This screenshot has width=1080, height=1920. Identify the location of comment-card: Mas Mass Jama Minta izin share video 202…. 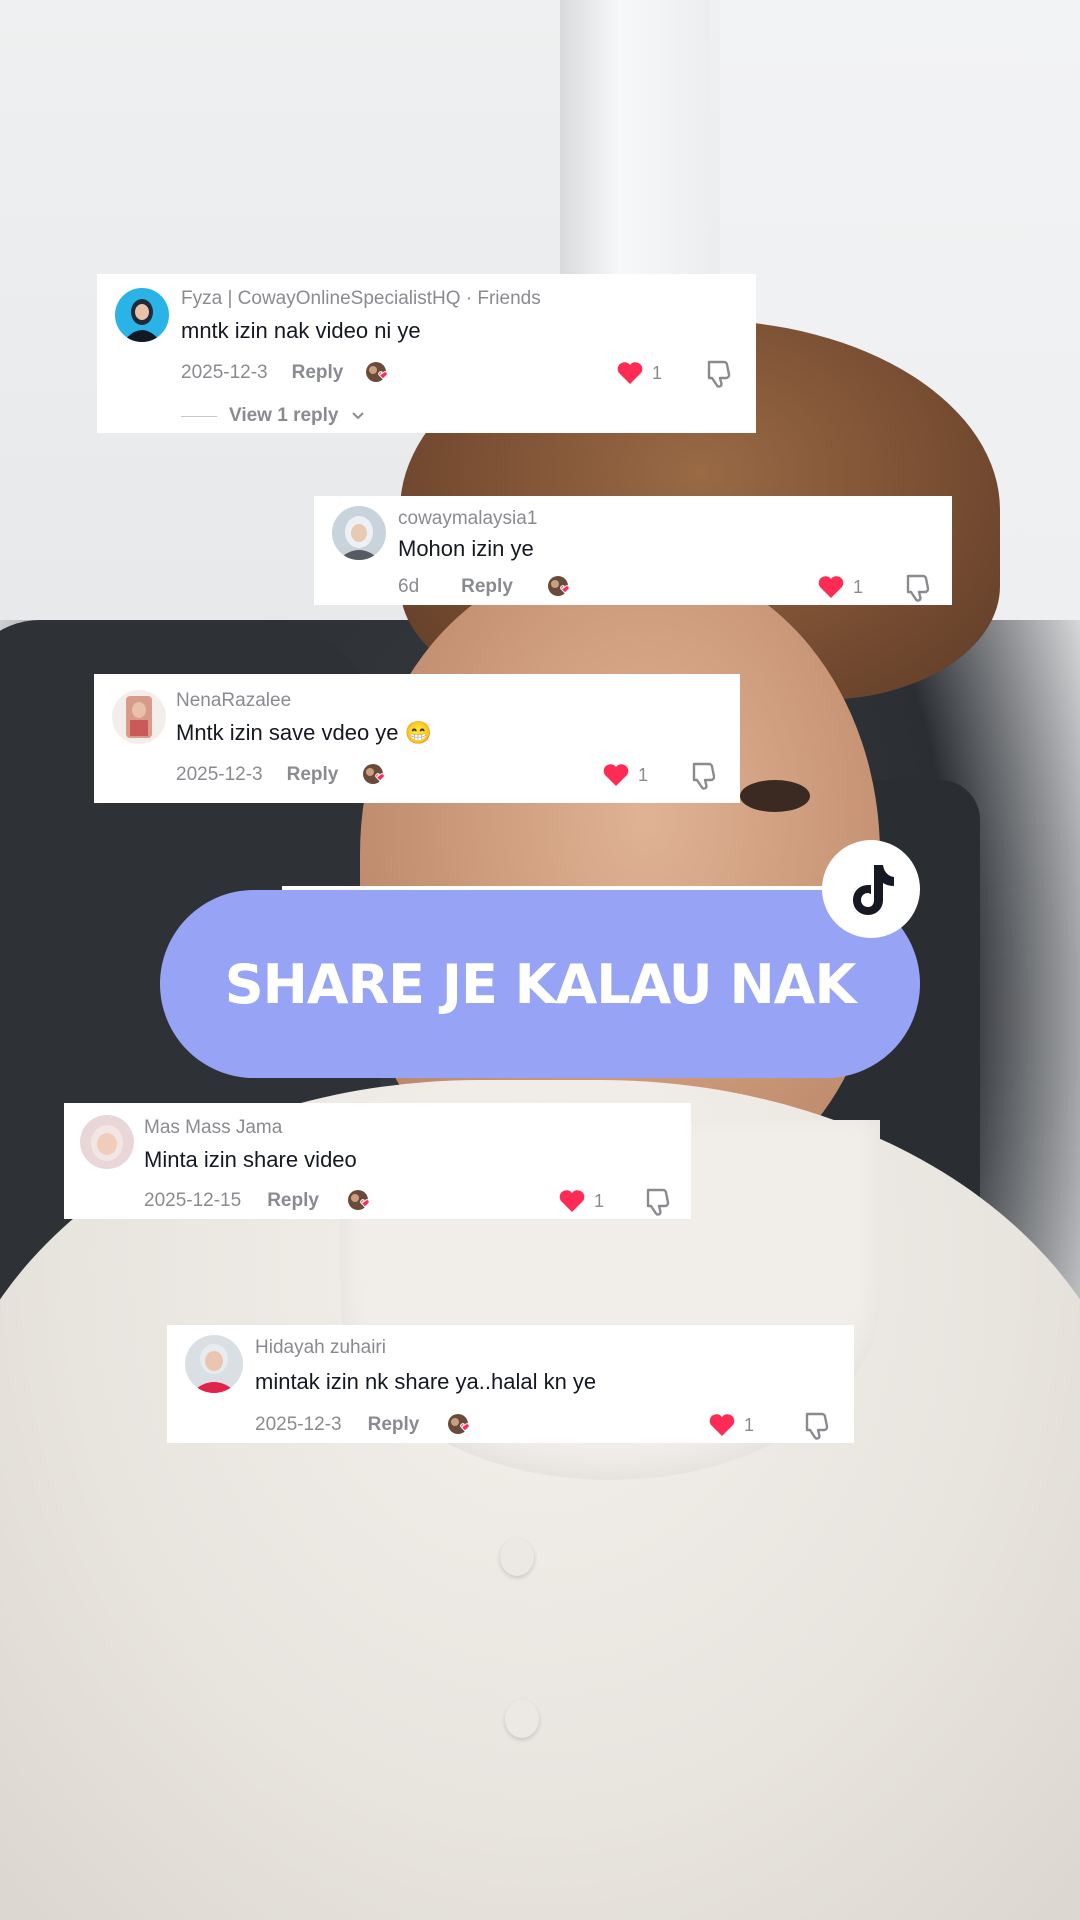
(377, 1161).